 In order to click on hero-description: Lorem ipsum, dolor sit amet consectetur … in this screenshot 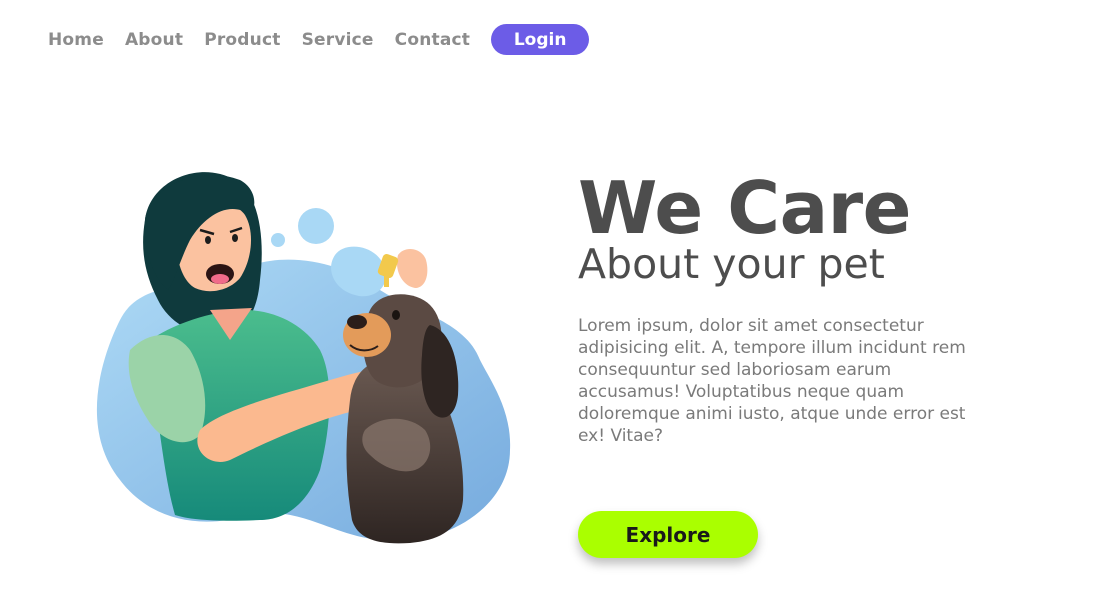, I will do `click(772, 381)`.